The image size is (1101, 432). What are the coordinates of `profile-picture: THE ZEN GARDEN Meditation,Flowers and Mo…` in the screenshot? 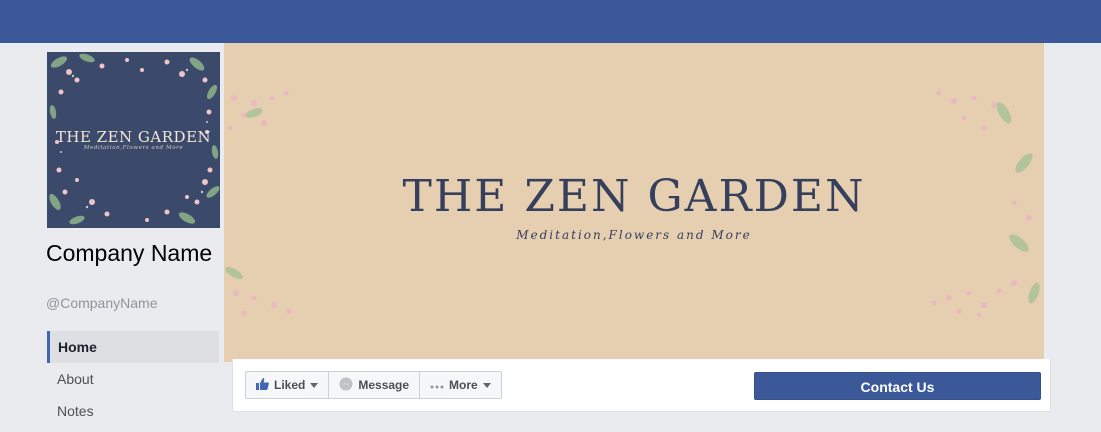 It's located at (133, 140).